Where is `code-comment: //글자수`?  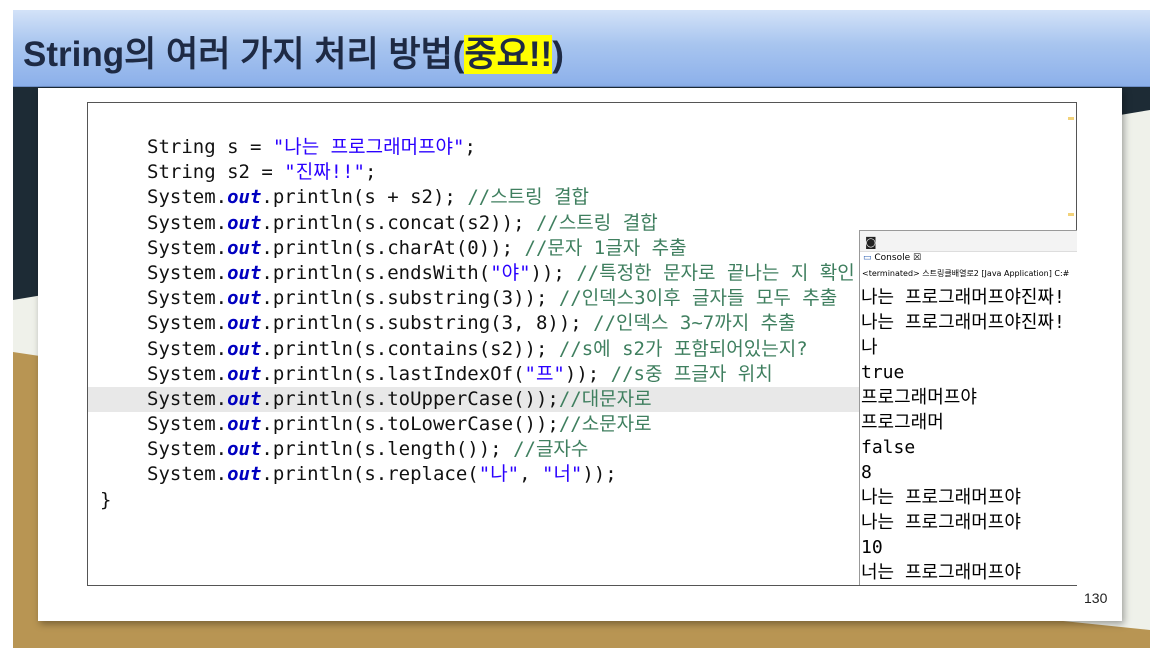
code-comment: //글자수 is located at coordinates (551, 449).